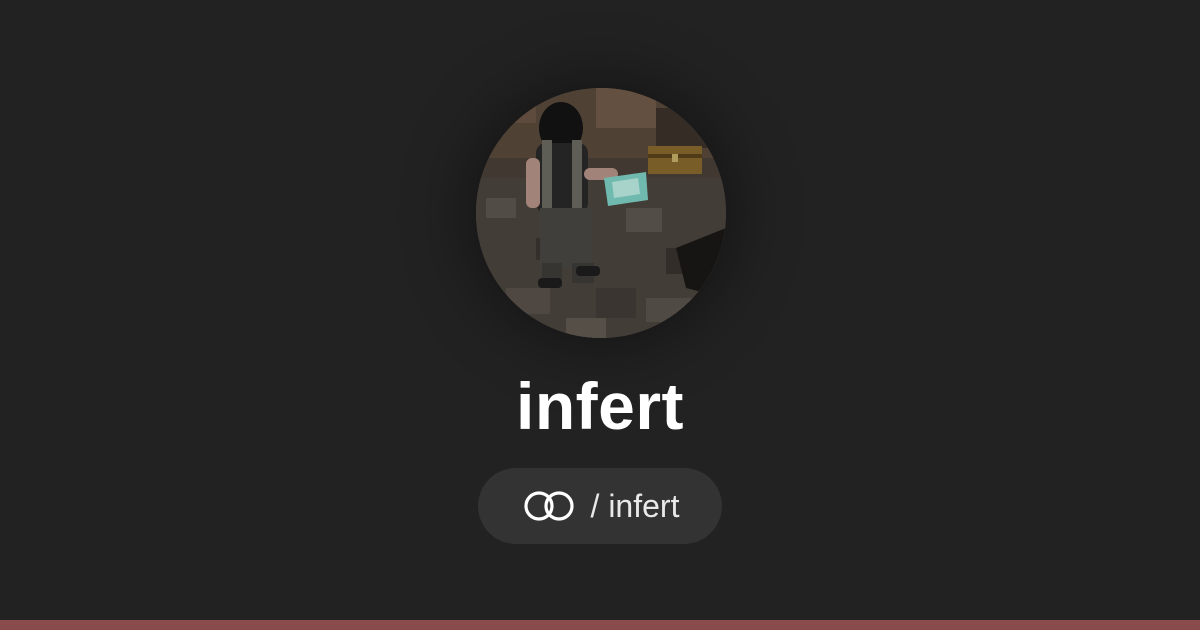 This screenshot has width=1200, height=630. Describe the element at coordinates (600, 406) in the screenshot. I see `profile-name: infert` at that location.